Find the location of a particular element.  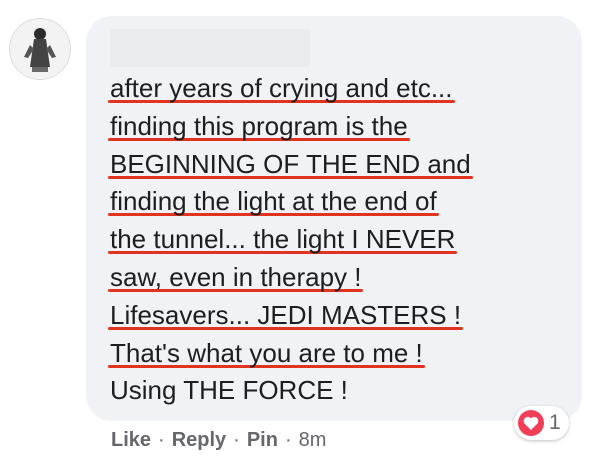

comment-actions: Like · Reply · Pin · 8m is located at coordinates (218, 440).